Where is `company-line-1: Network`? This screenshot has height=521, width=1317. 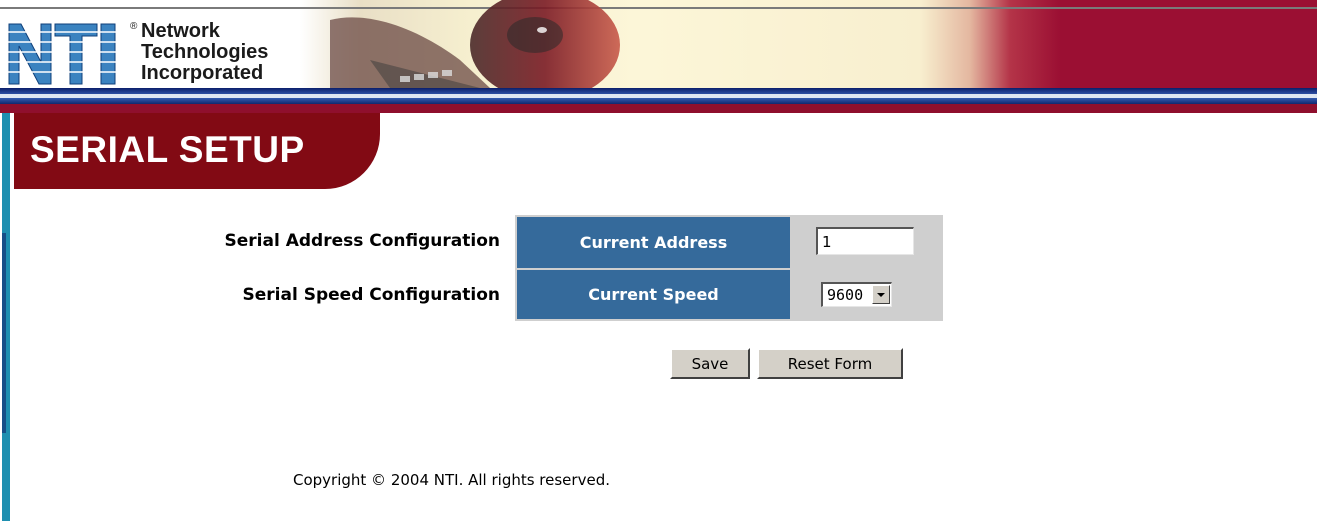
company-line-1: Network is located at coordinates (180, 31).